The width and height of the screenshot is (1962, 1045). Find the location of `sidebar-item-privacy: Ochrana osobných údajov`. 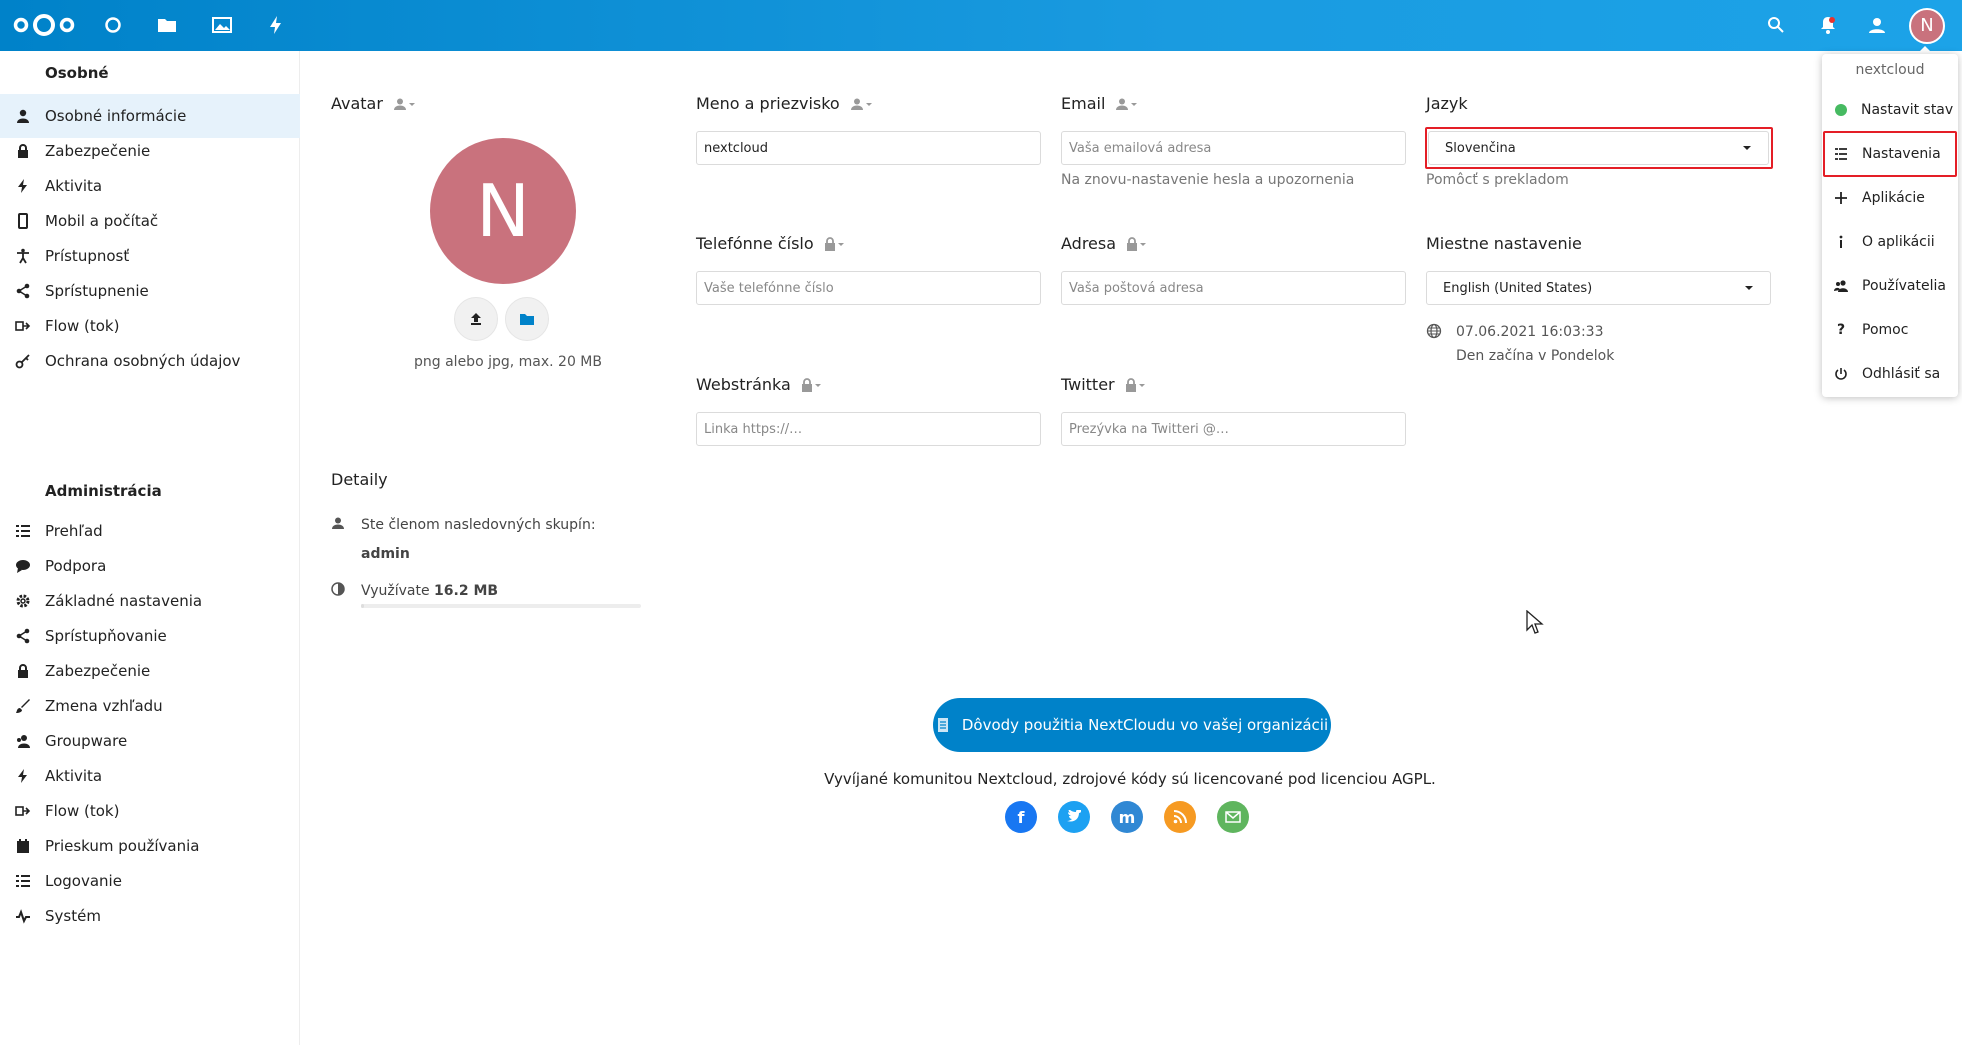

sidebar-item-privacy: Ochrana osobných údajov is located at coordinates (150, 361).